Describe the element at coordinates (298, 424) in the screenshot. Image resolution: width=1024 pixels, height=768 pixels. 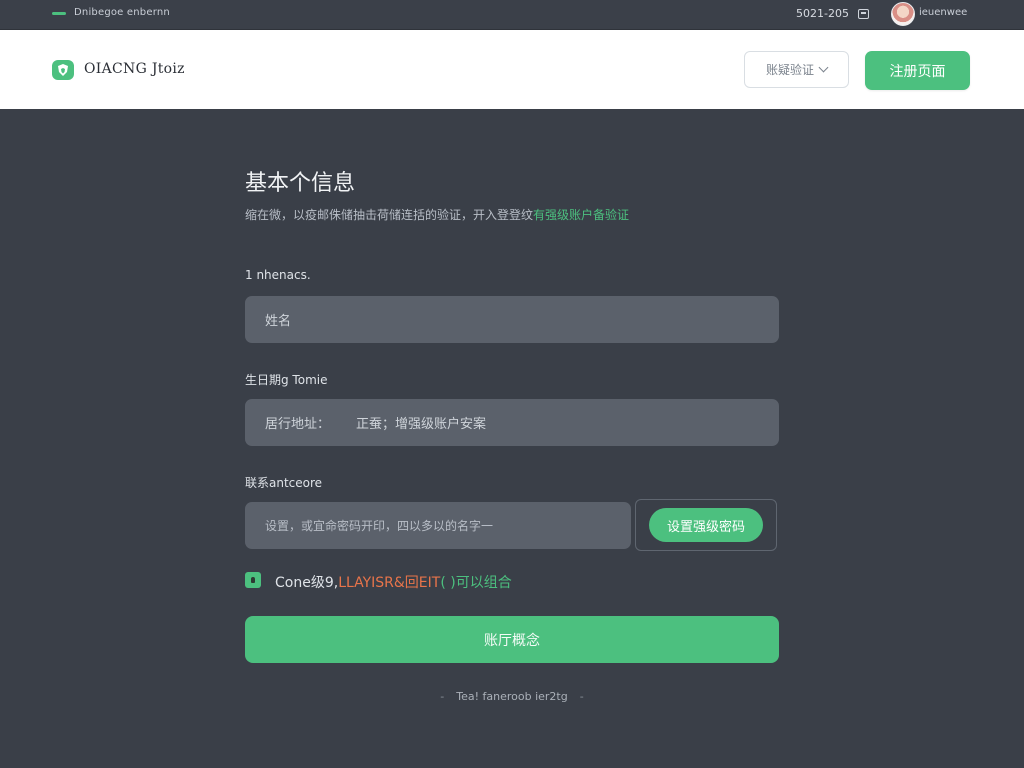
I see `address-prefix: 居行地址：` at that location.